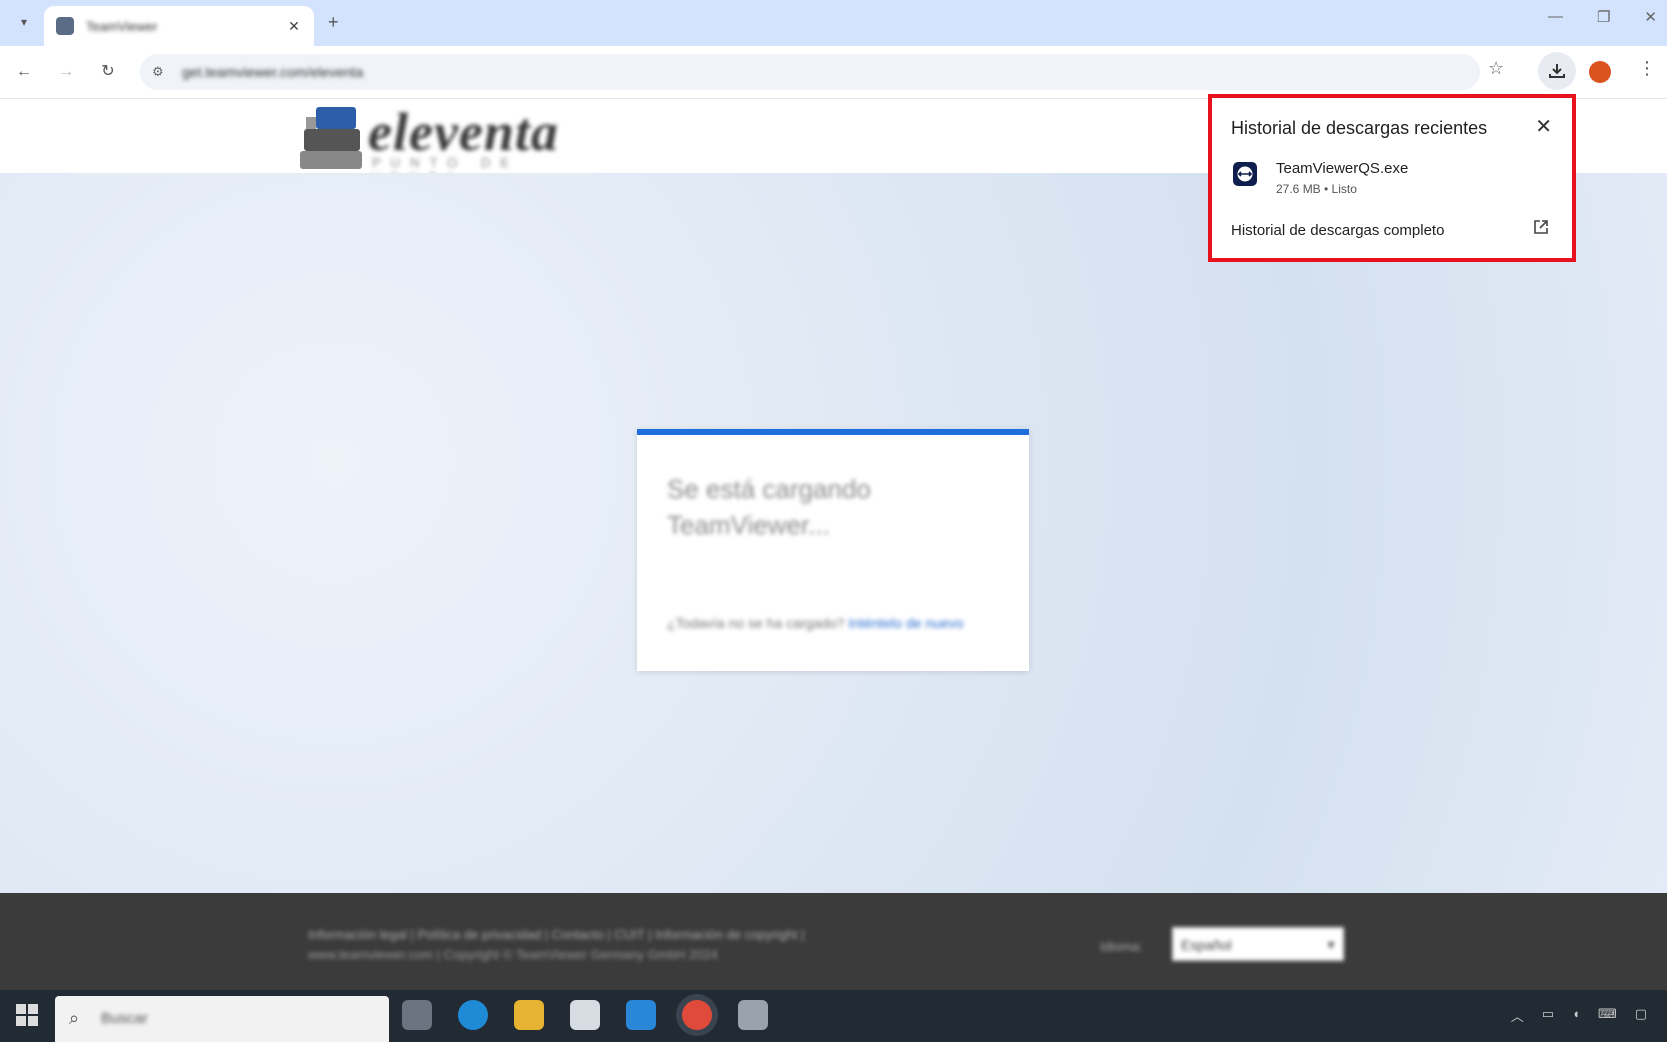  Describe the element at coordinates (905, 623) in the screenshot. I see `retry-link: Inténtelo de nuevo` at that location.